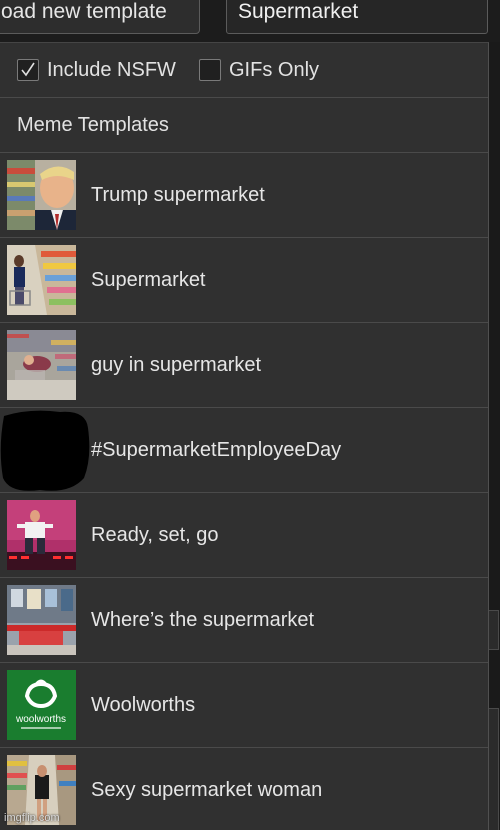 The image size is (500, 830). Describe the element at coordinates (494, 630) in the screenshot. I see `scroll-handle` at that location.